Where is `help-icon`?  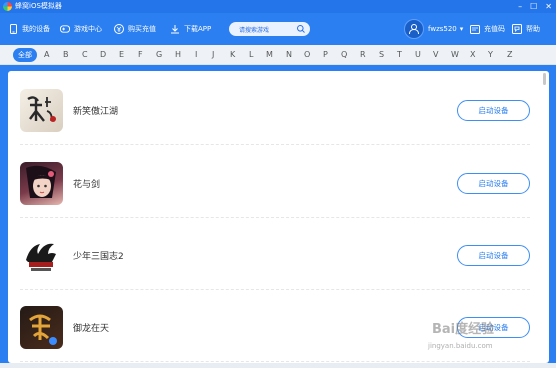 help-icon is located at coordinates (517, 29).